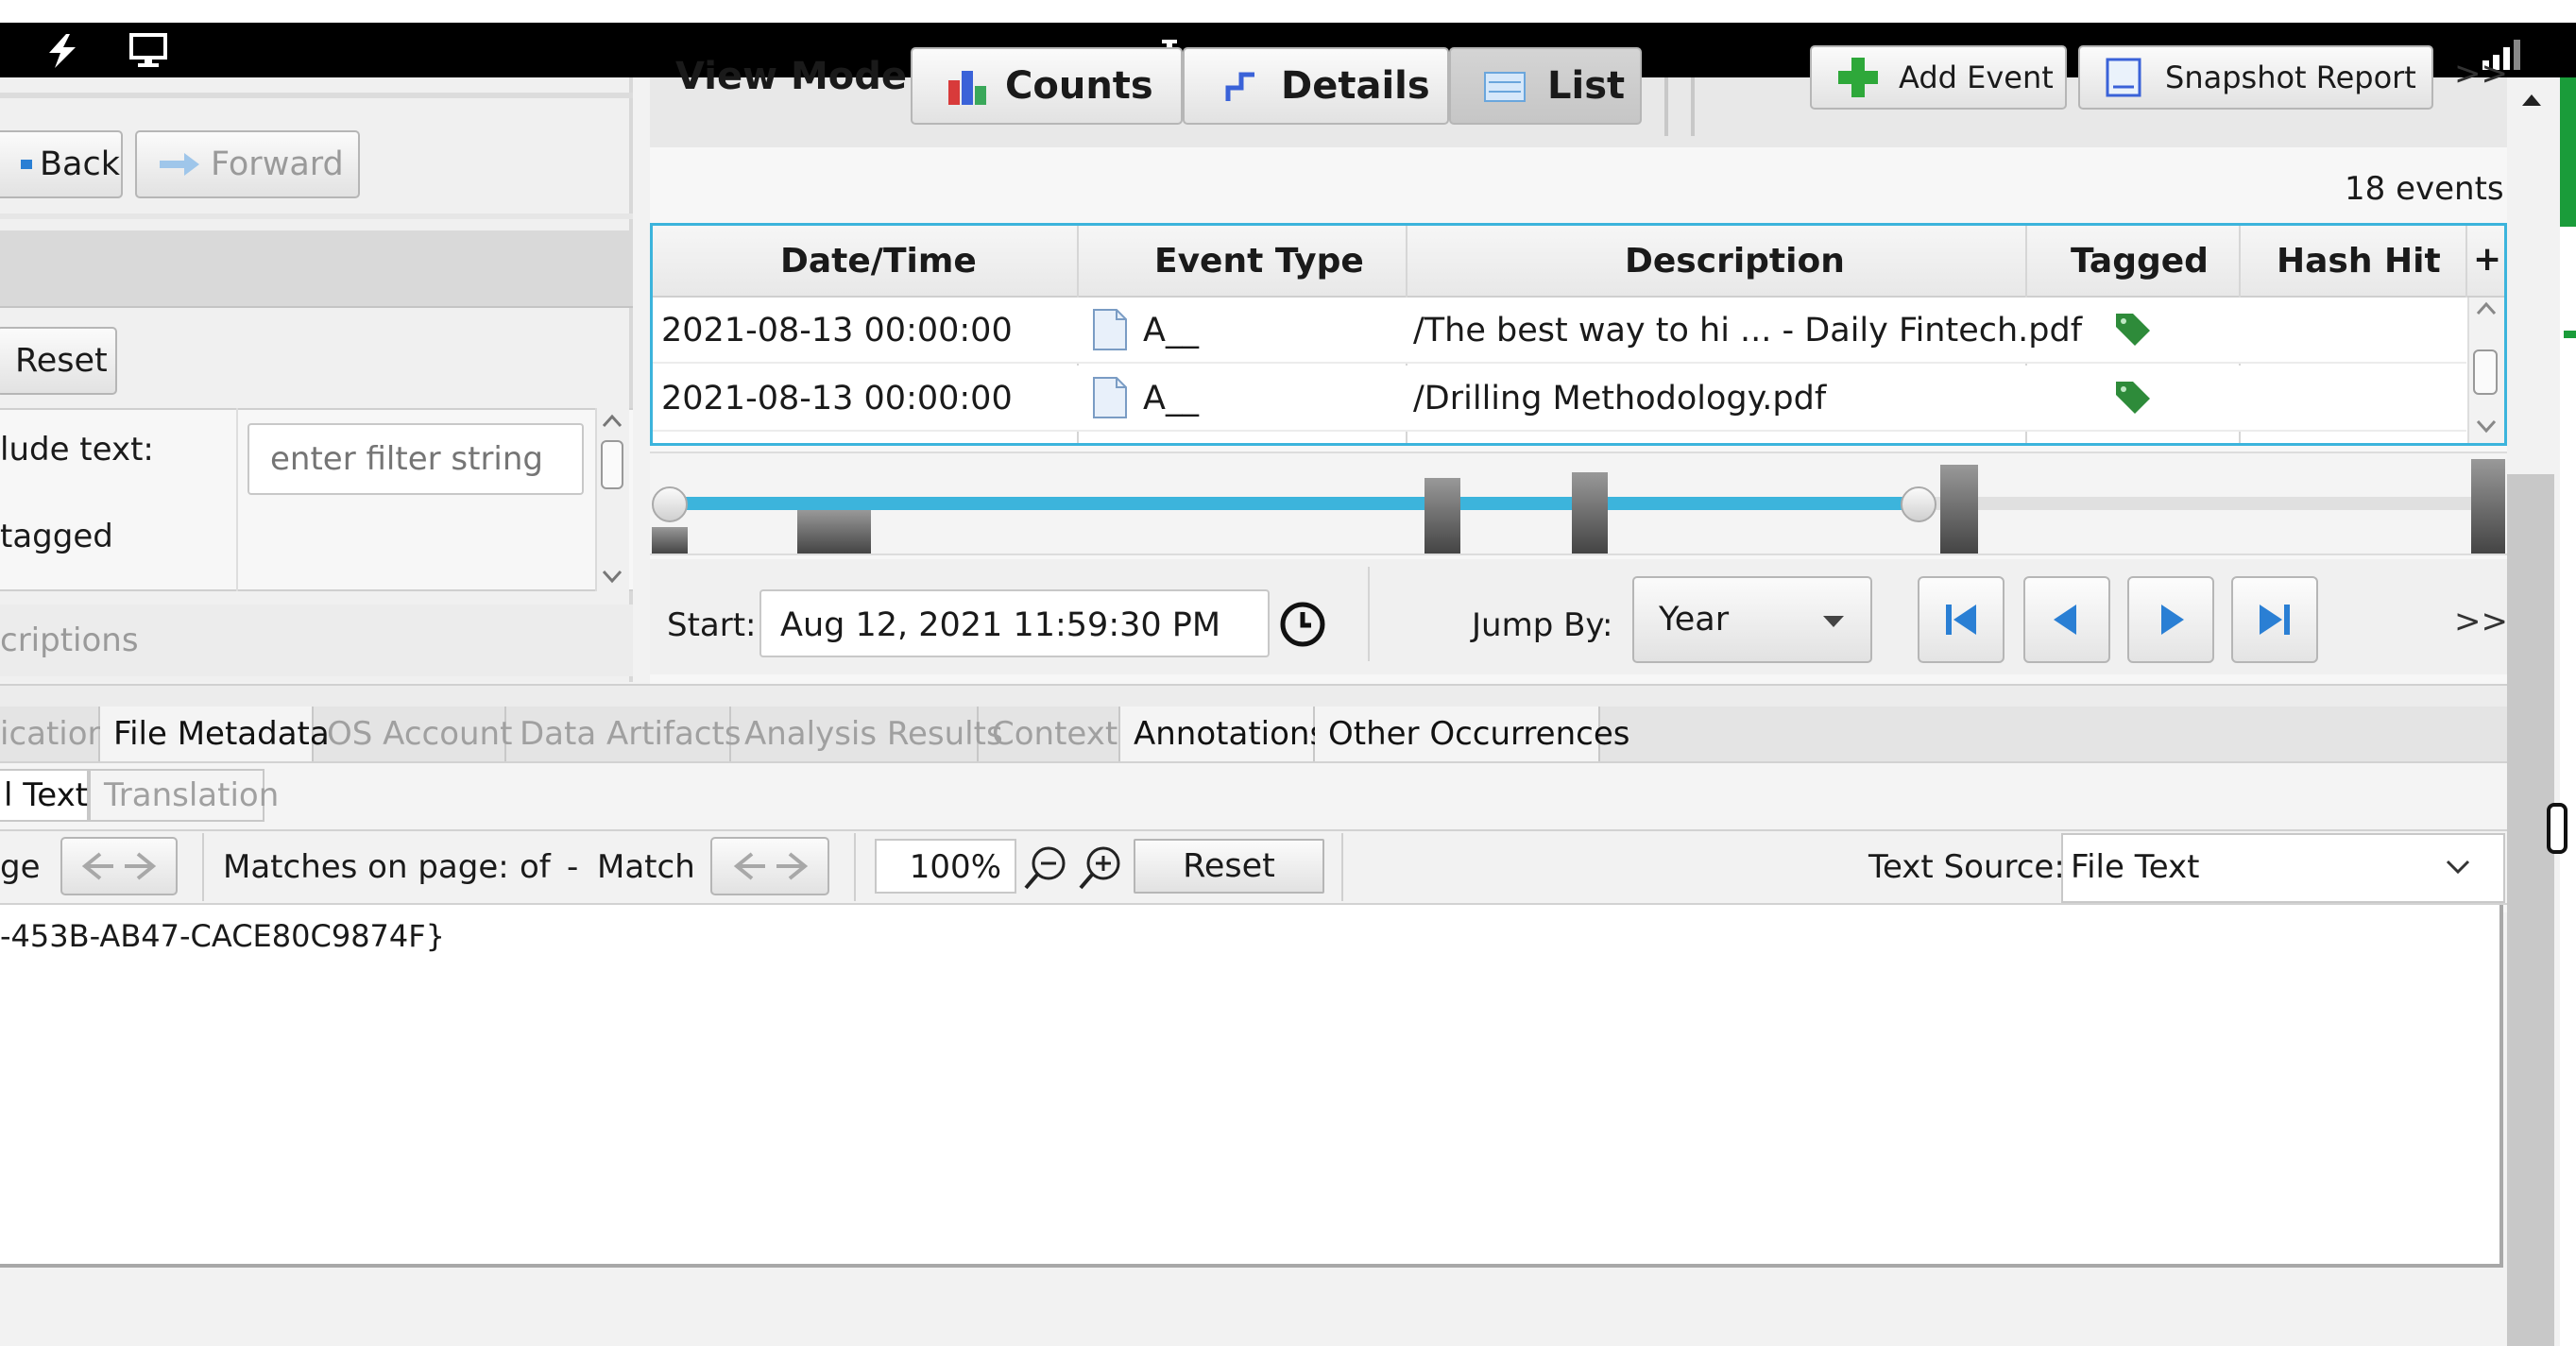 This screenshot has width=2576, height=1346. I want to click on matches-label: Matches on page:, so click(366, 867).